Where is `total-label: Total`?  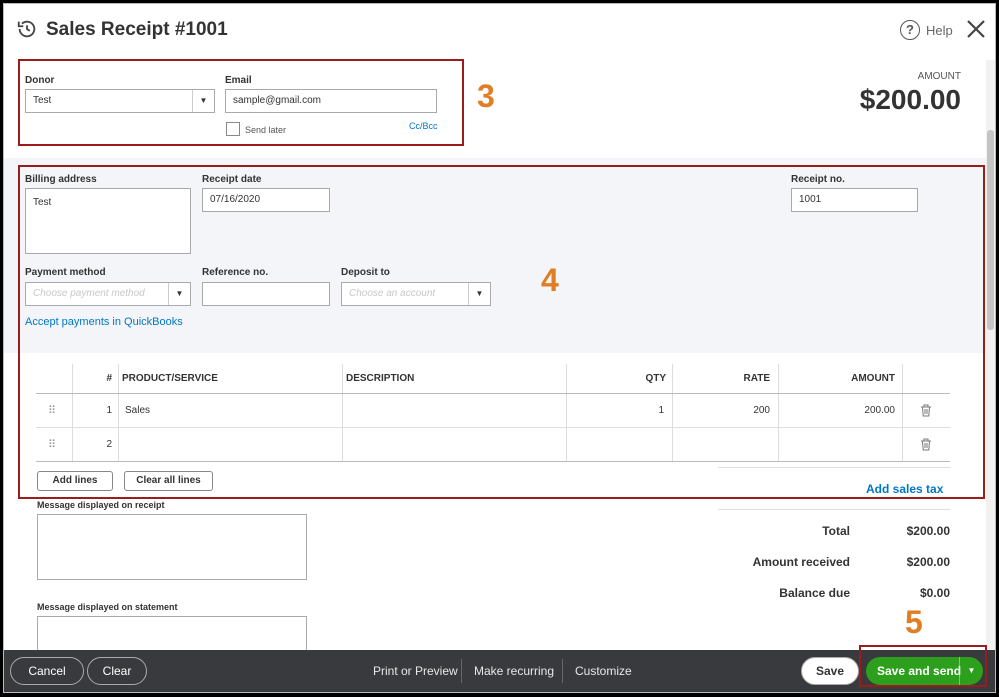 total-label: Total is located at coordinates (836, 531).